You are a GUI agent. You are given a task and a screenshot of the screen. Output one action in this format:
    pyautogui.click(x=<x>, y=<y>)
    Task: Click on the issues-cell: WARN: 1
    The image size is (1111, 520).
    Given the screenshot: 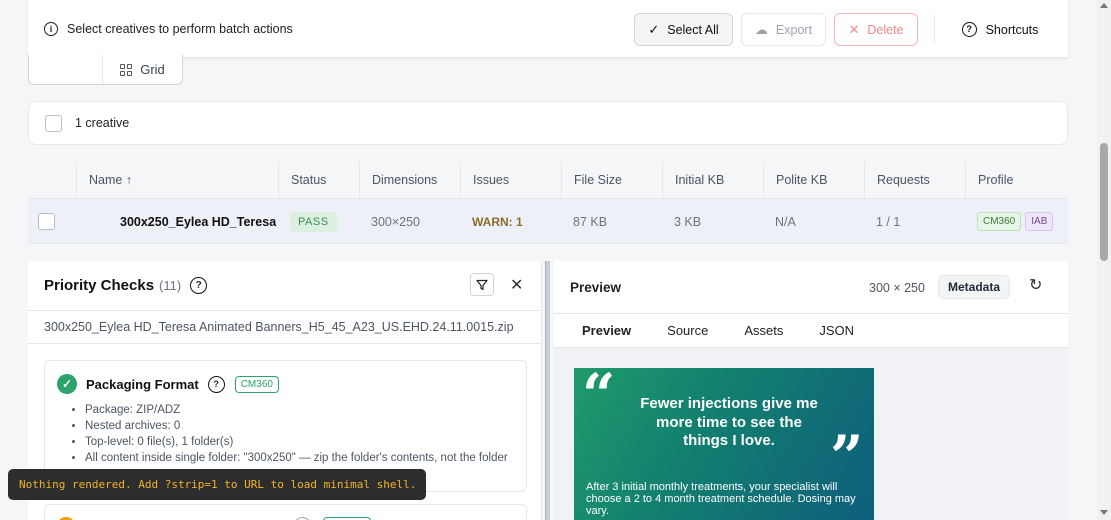 What is the action you would take?
    pyautogui.click(x=510, y=221)
    